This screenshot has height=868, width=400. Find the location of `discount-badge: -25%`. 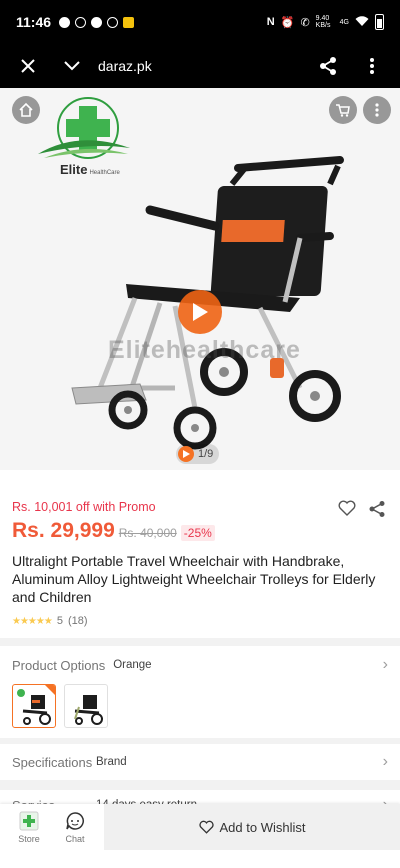

discount-badge: -25% is located at coordinates (197, 533).